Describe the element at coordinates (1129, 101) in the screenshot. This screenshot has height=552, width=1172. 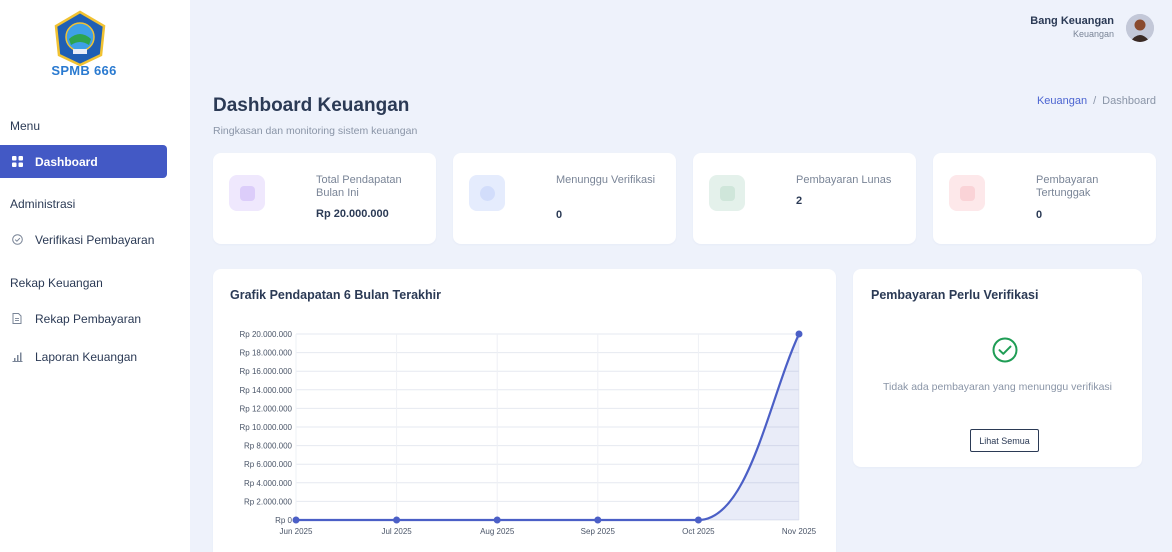
I see `breadcrumb-current: Dashboard` at that location.